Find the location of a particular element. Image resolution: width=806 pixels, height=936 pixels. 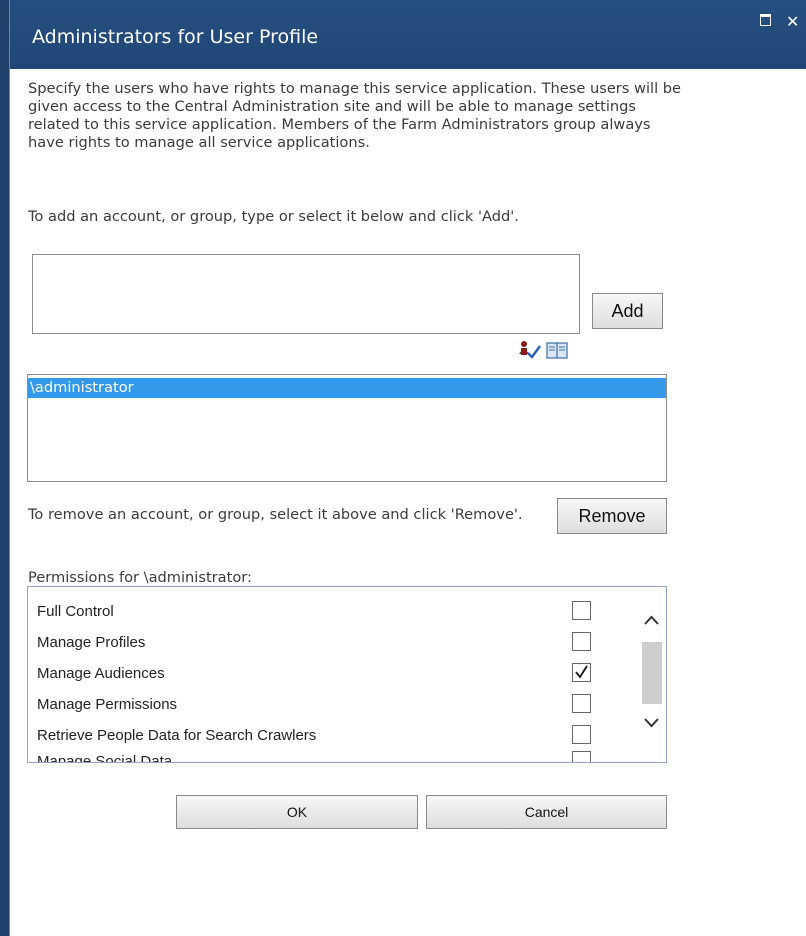

add-button: Add is located at coordinates (627, 311).